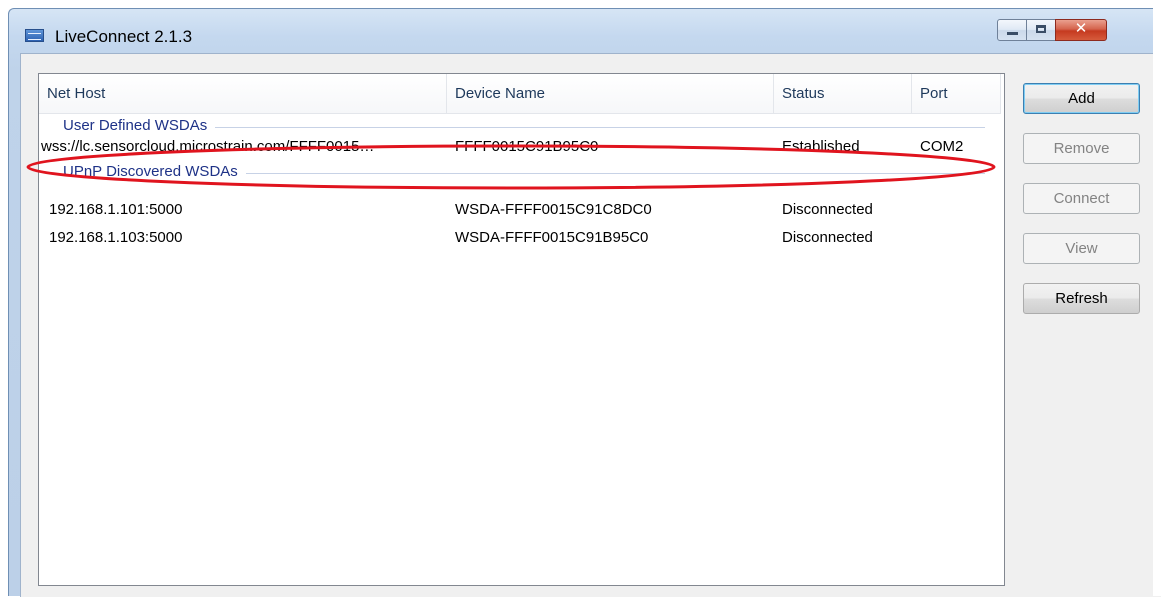  Describe the element at coordinates (1012, 30) in the screenshot. I see `minimize-button` at that location.